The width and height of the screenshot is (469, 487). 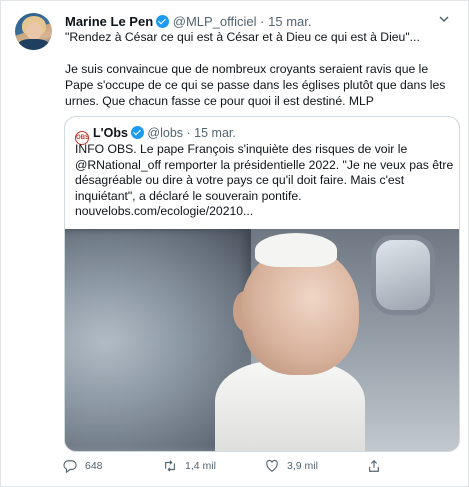 I want to click on airplane-window, so click(x=403, y=275).